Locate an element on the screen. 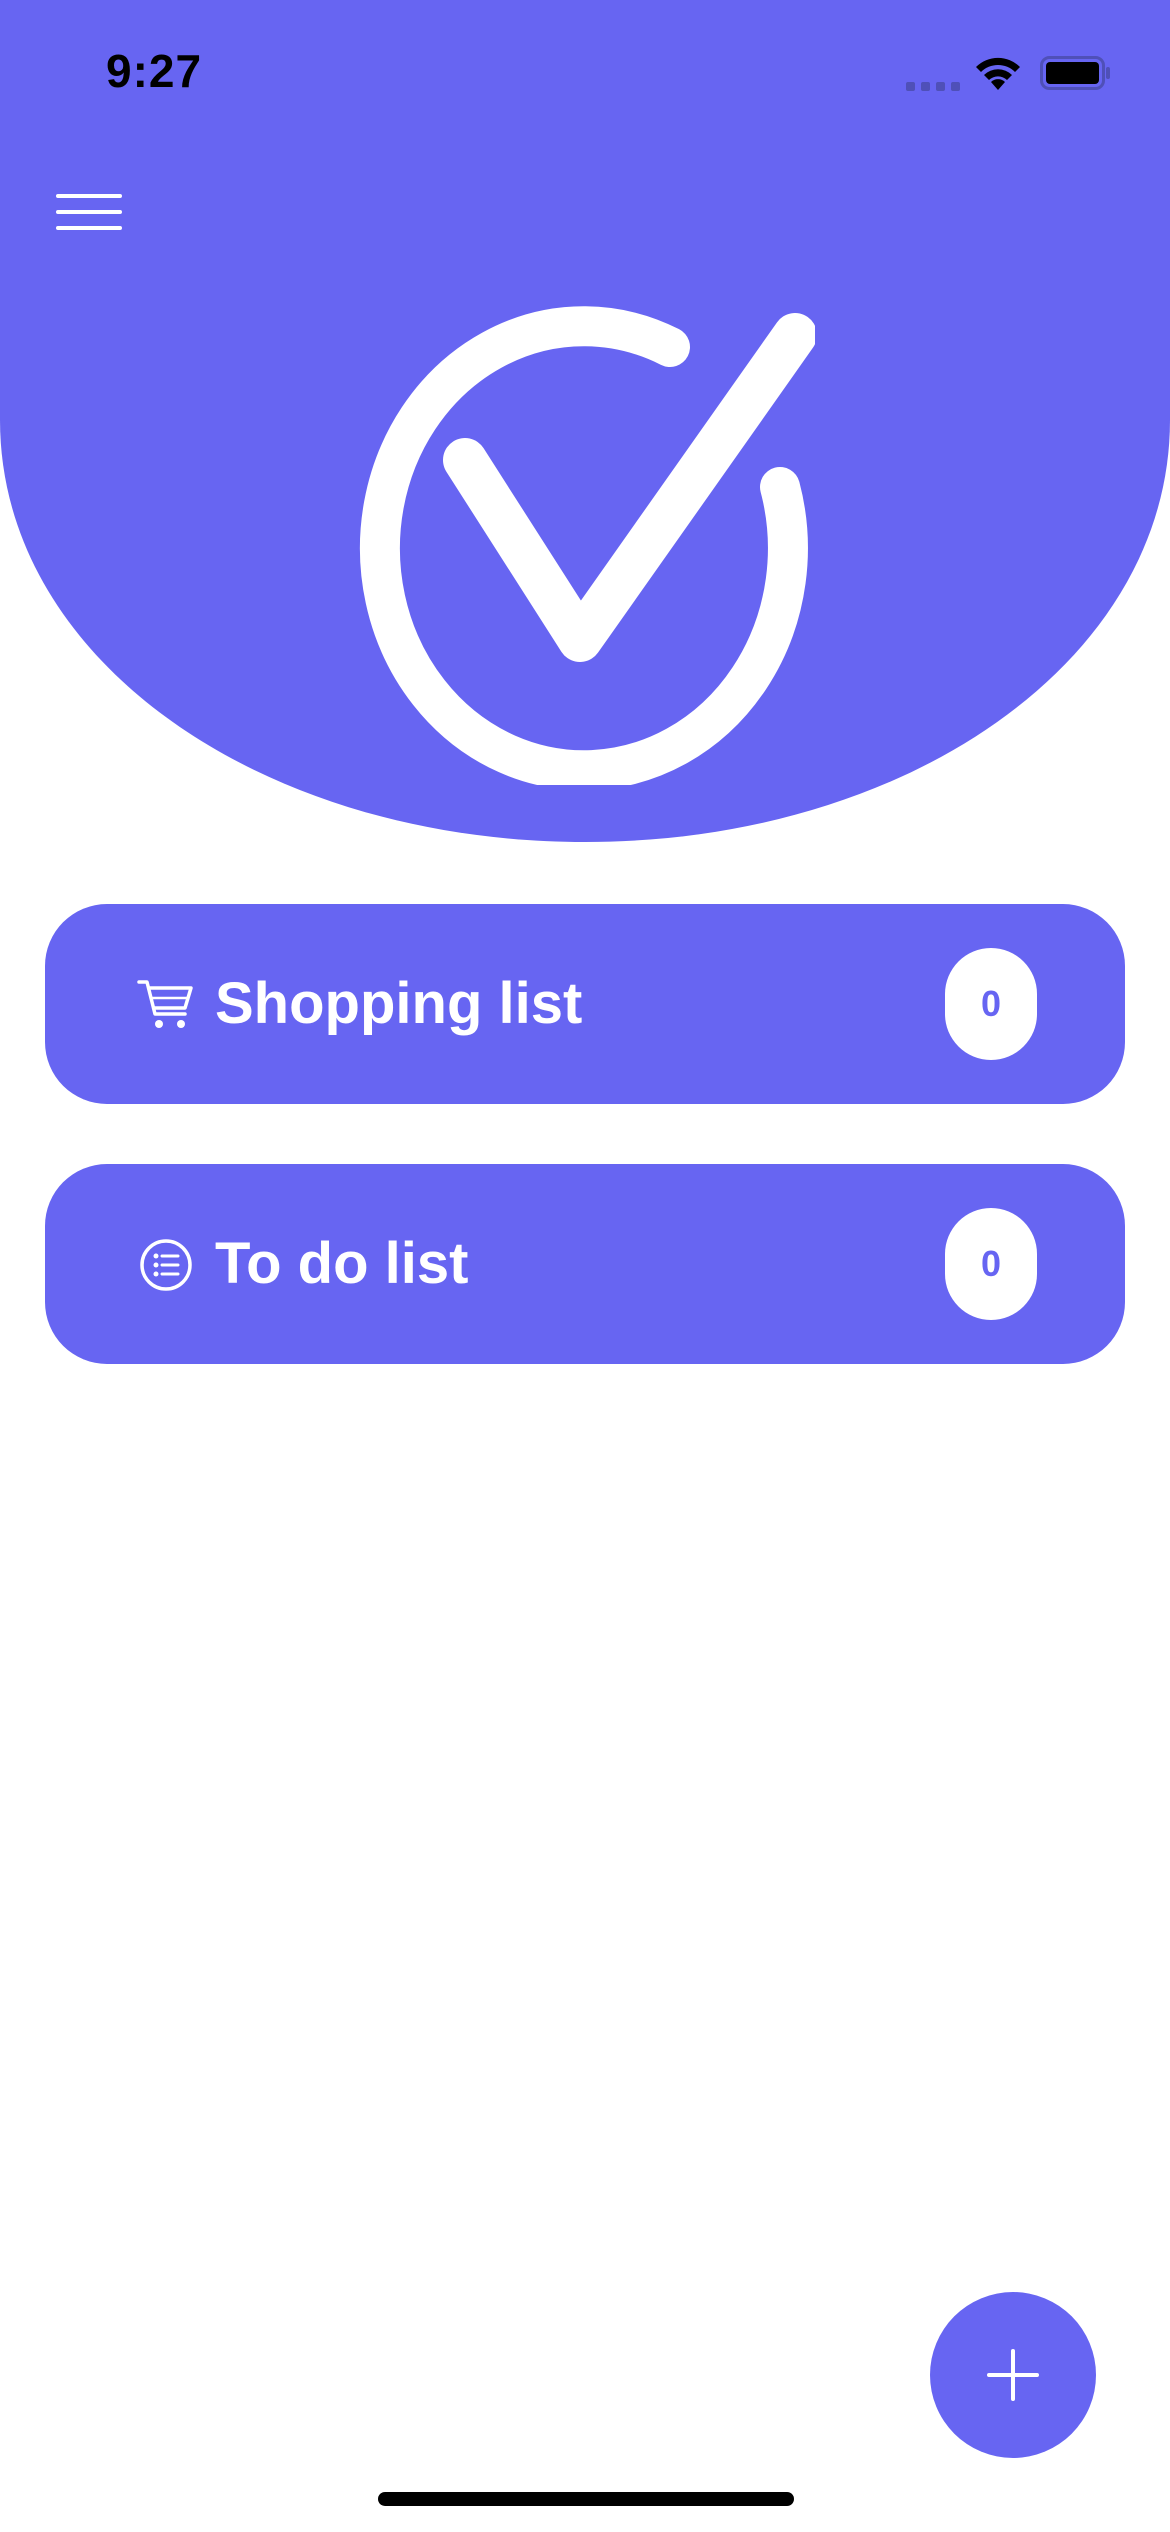 The width and height of the screenshot is (1170, 2532). to-do-list-label: To do list is located at coordinates (342, 1263).